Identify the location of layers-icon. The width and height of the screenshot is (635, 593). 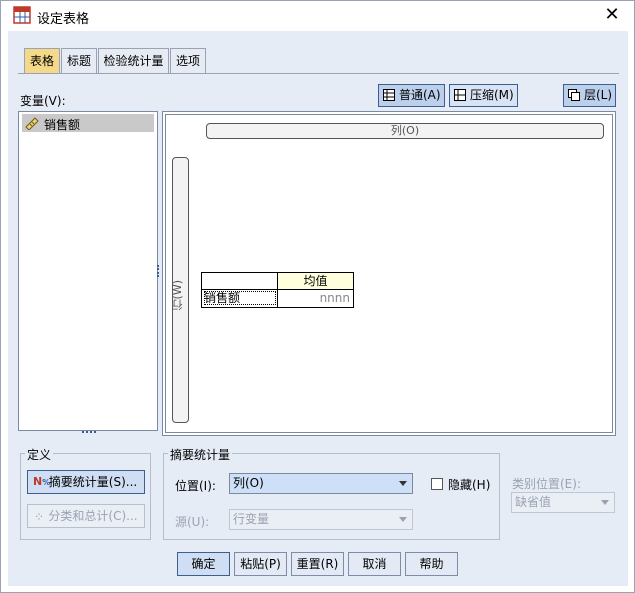
(574, 95).